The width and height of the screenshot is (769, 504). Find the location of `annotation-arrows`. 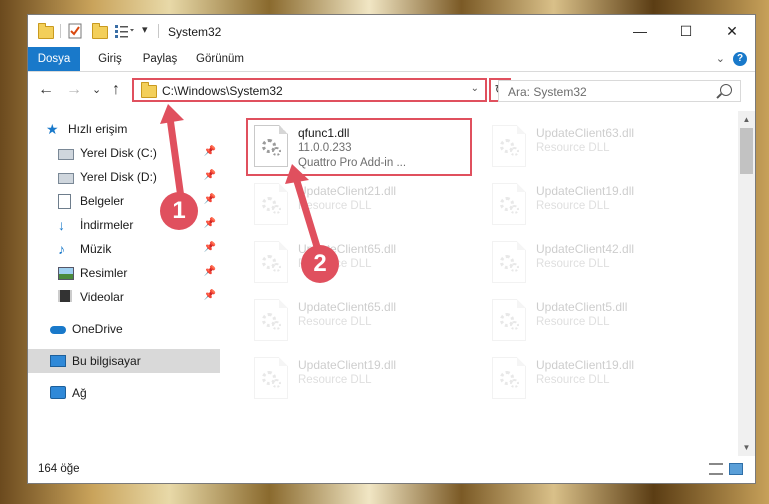

annotation-arrows is located at coordinates (241, 179).